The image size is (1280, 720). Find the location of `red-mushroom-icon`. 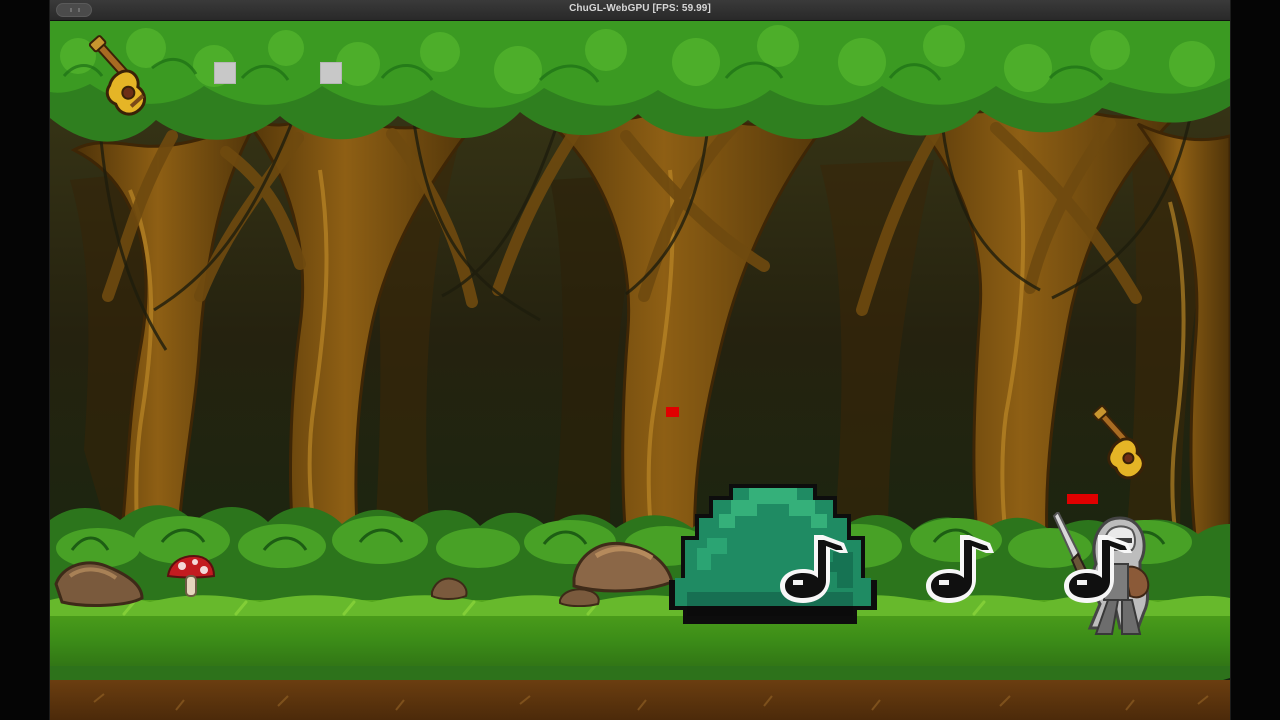

red-mushroom-icon is located at coordinates (191, 575).